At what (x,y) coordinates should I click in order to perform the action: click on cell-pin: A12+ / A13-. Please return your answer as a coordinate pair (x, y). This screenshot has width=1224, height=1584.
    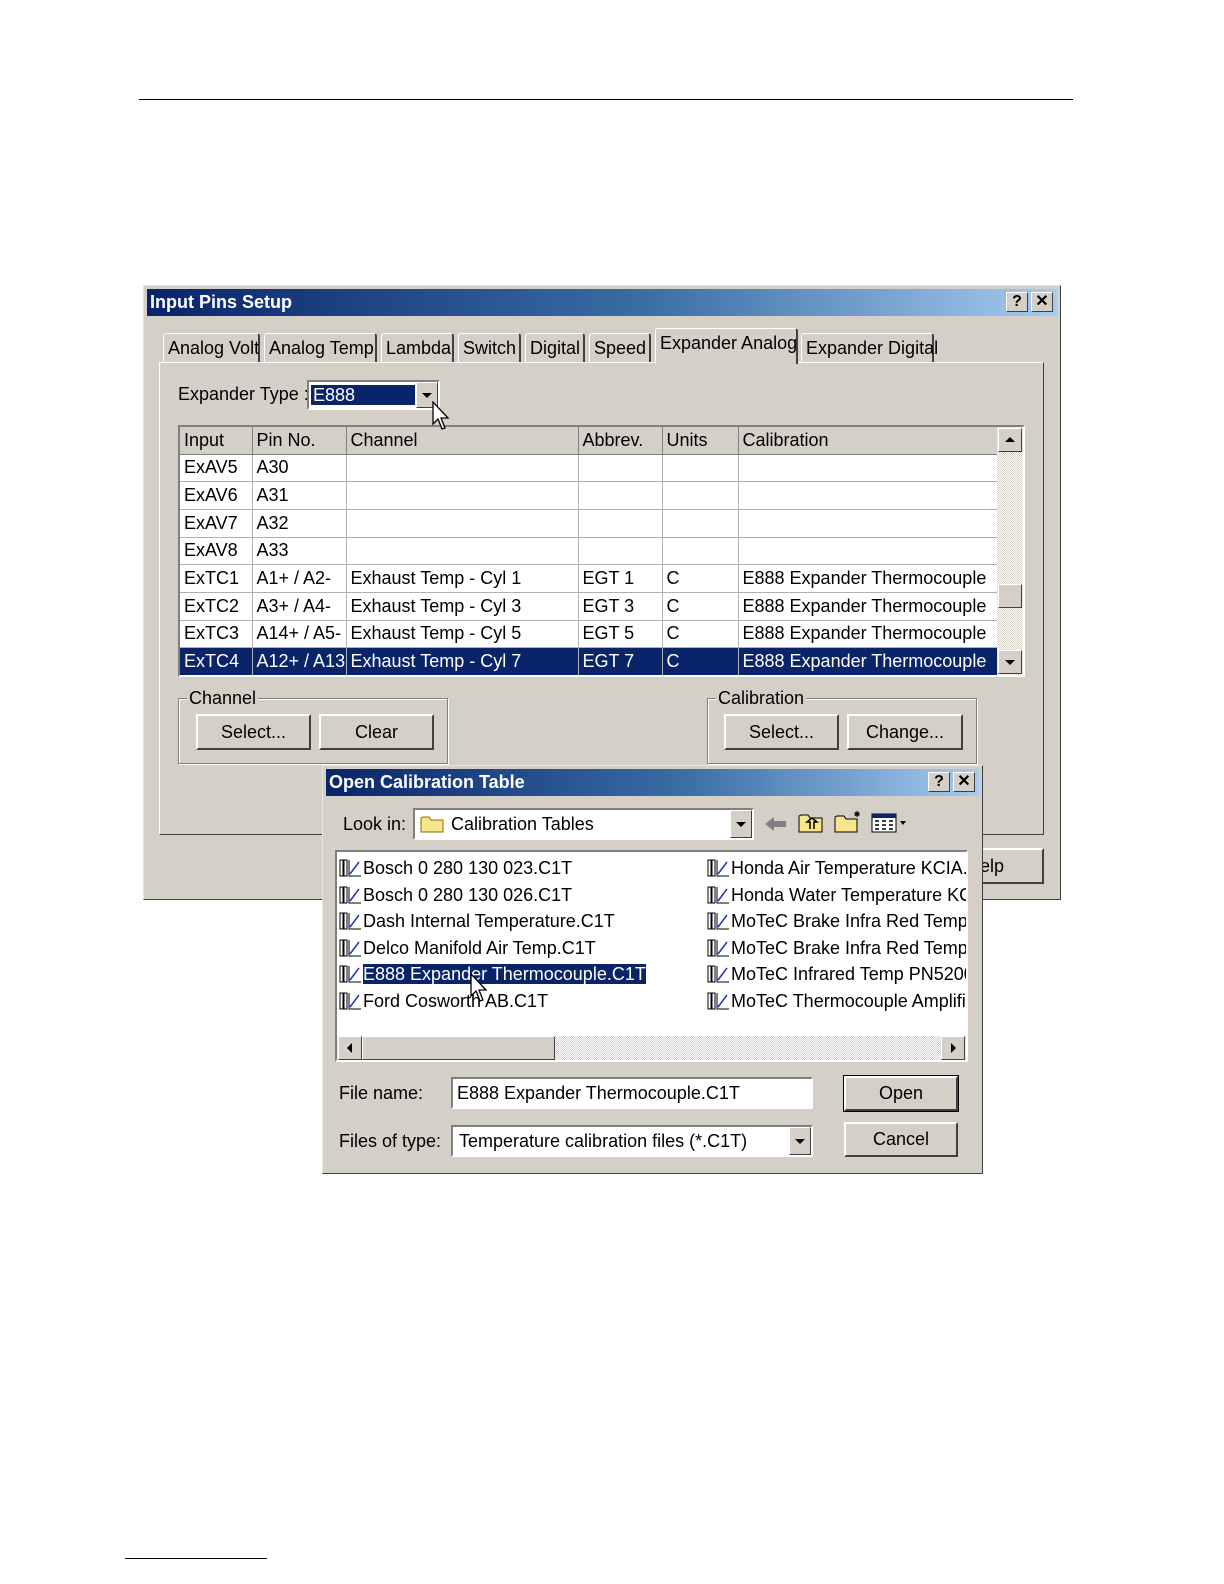
    Looking at the image, I should click on (299, 661).